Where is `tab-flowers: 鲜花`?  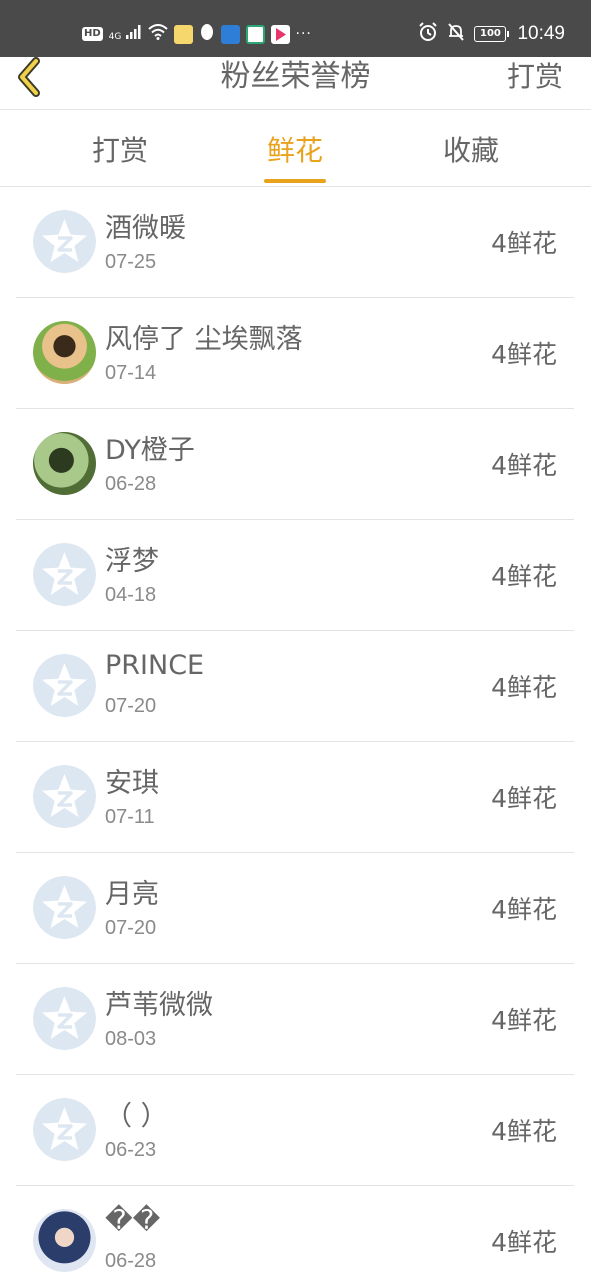 tab-flowers: 鲜花 is located at coordinates (295, 149).